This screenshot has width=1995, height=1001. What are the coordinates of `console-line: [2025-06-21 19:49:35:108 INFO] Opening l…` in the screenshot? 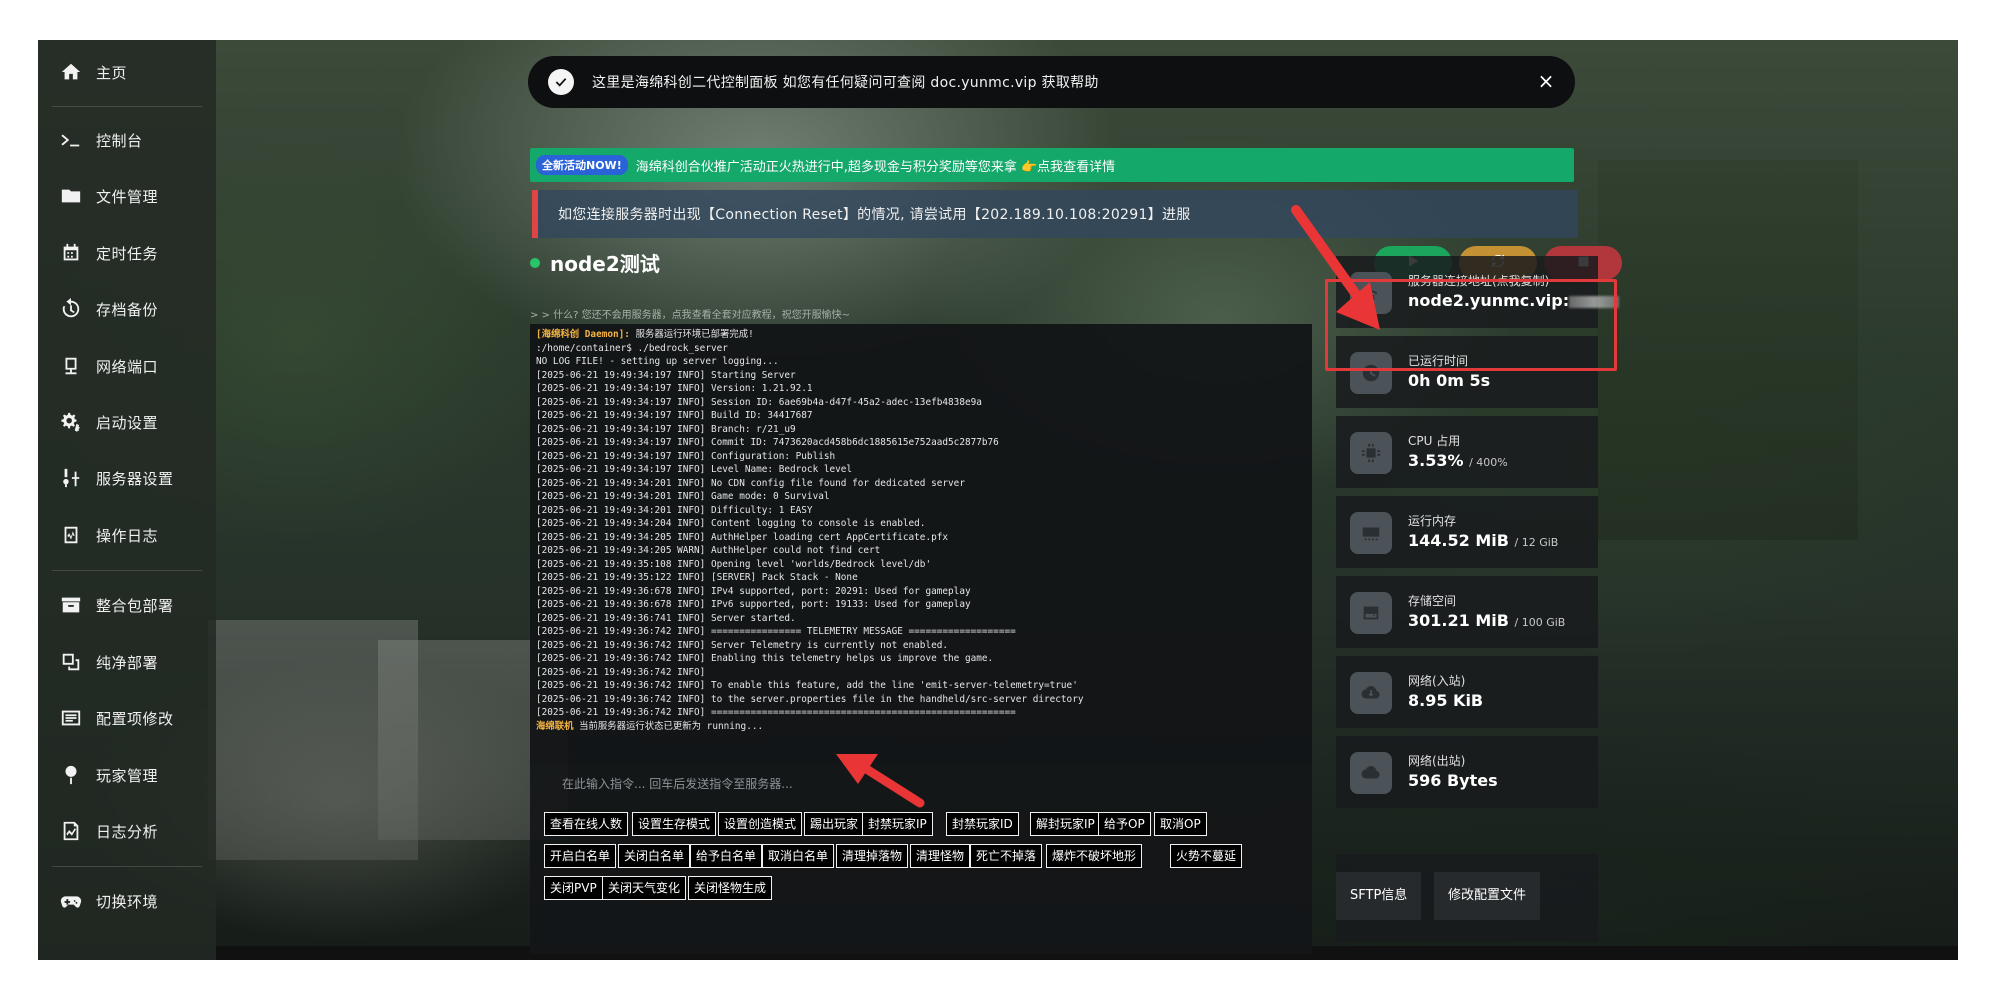 It's located at (921, 565).